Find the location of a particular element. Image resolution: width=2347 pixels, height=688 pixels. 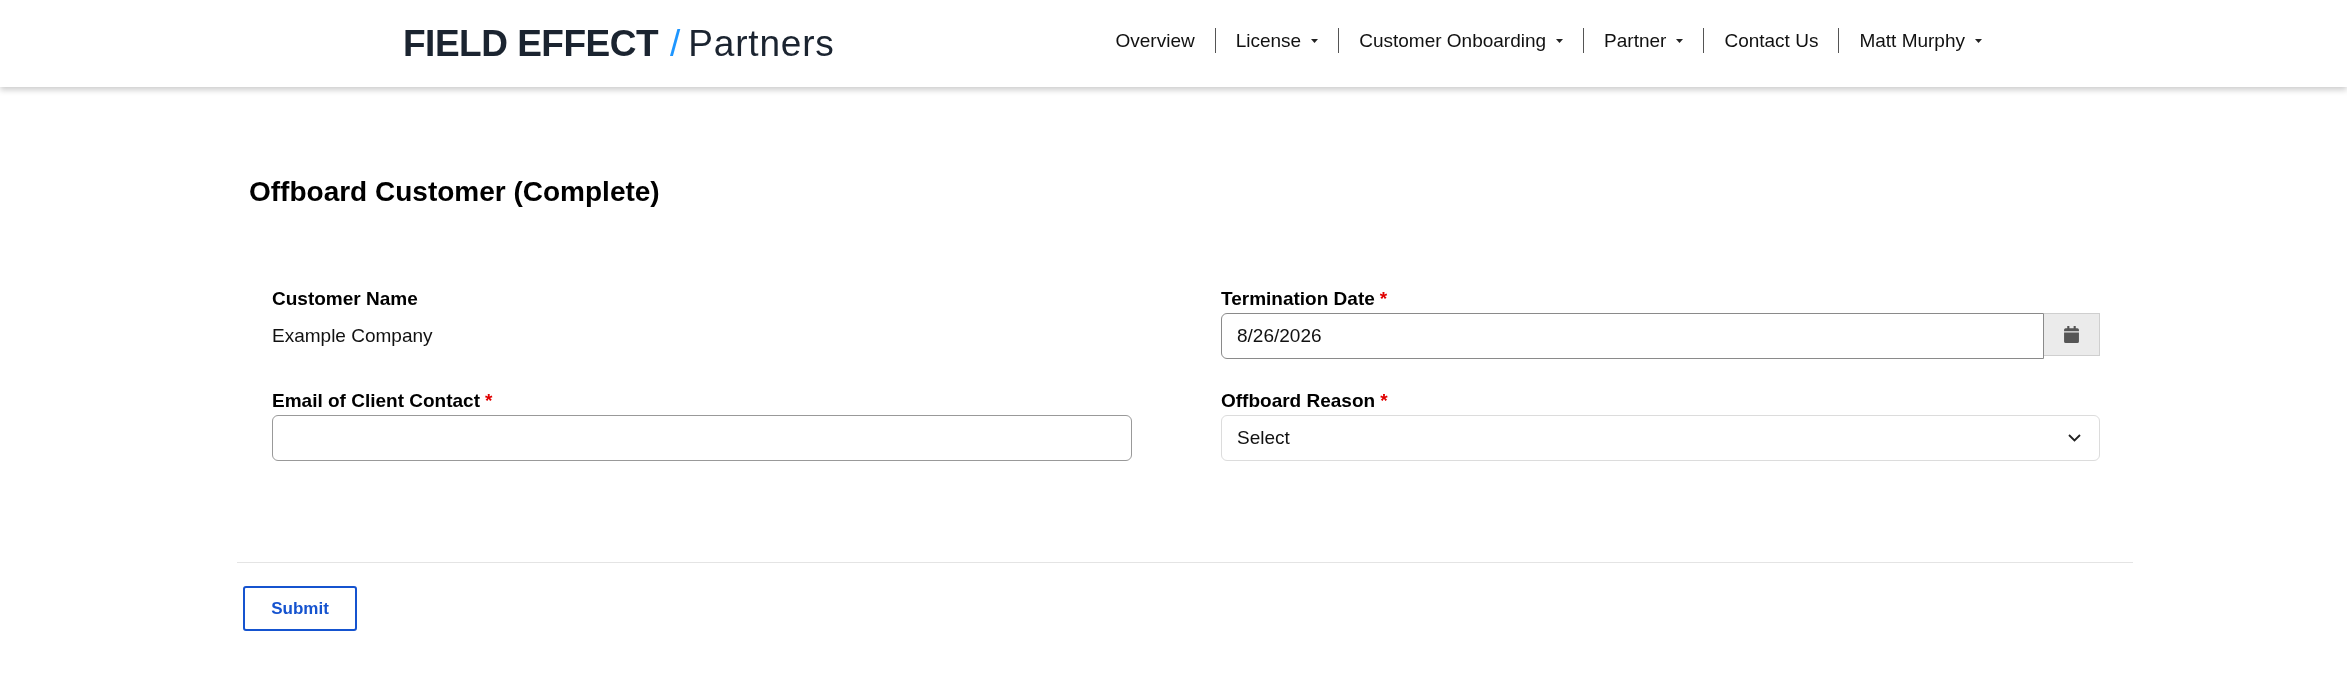

field-label: Customer Name is located at coordinates (345, 299).